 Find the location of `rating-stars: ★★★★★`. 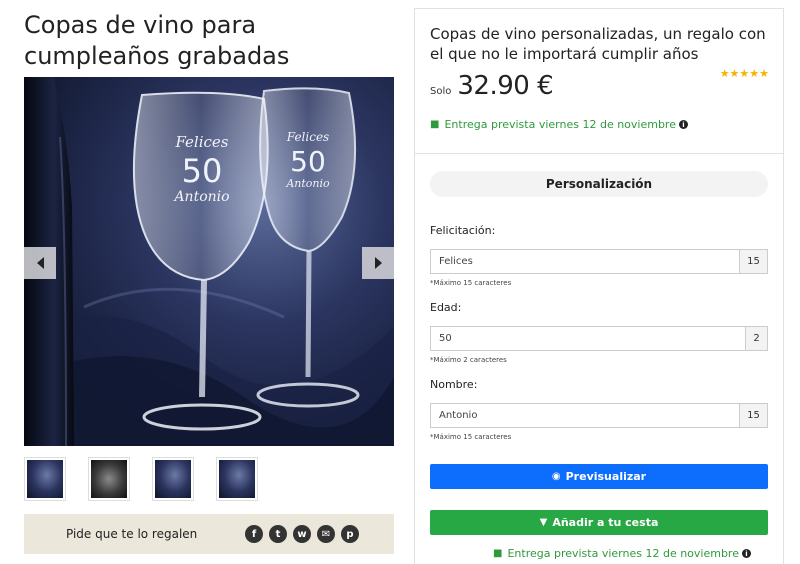

rating-stars: ★★★★★ is located at coordinates (744, 73).